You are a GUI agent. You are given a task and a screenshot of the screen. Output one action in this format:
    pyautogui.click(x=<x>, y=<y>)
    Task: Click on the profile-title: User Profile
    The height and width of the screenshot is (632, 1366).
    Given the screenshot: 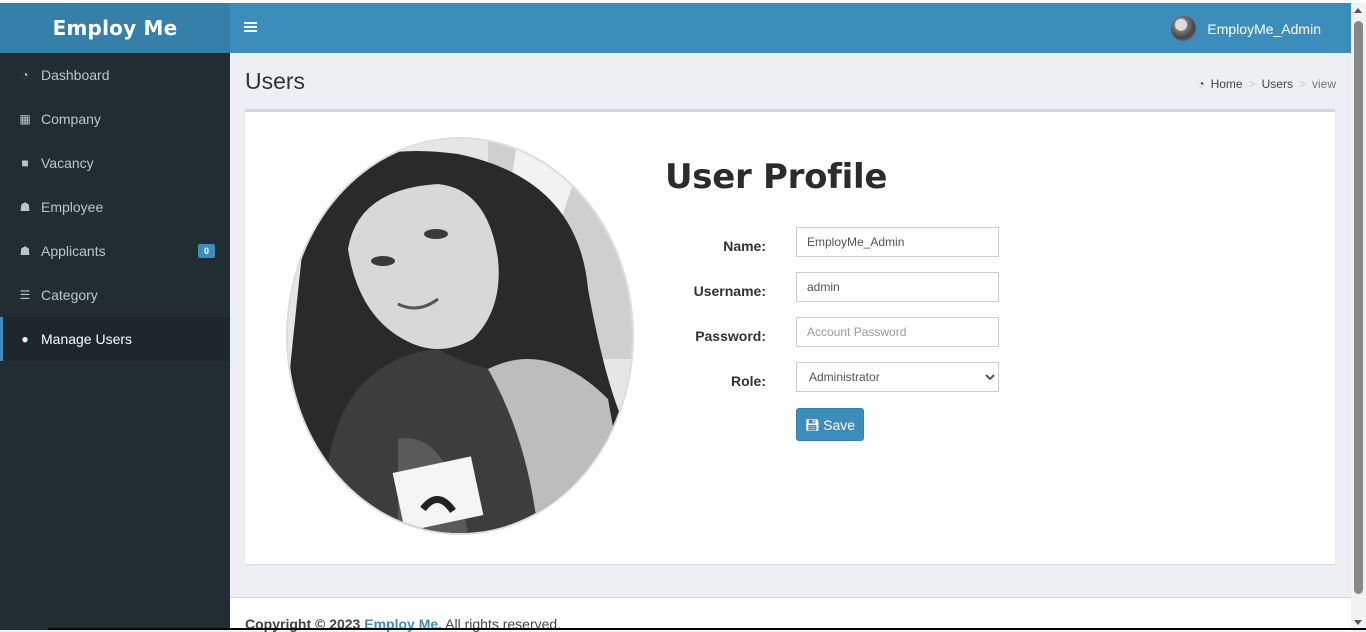 What is the action you would take?
    pyautogui.click(x=776, y=177)
    